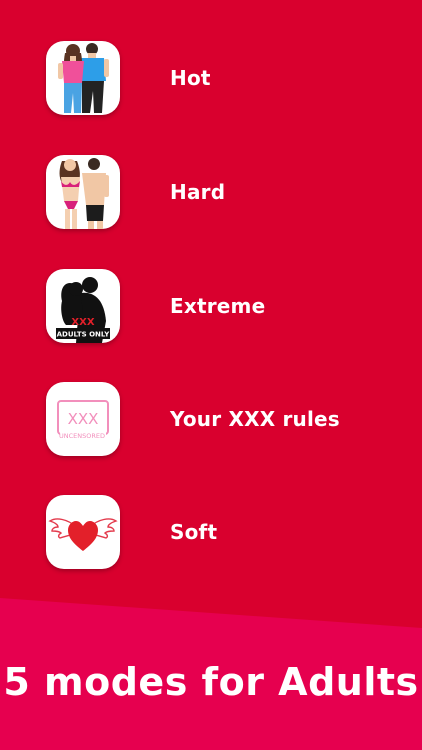  What do you see at coordinates (190, 78) in the screenshot?
I see `mode-label-hot: Hot` at bounding box center [190, 78].